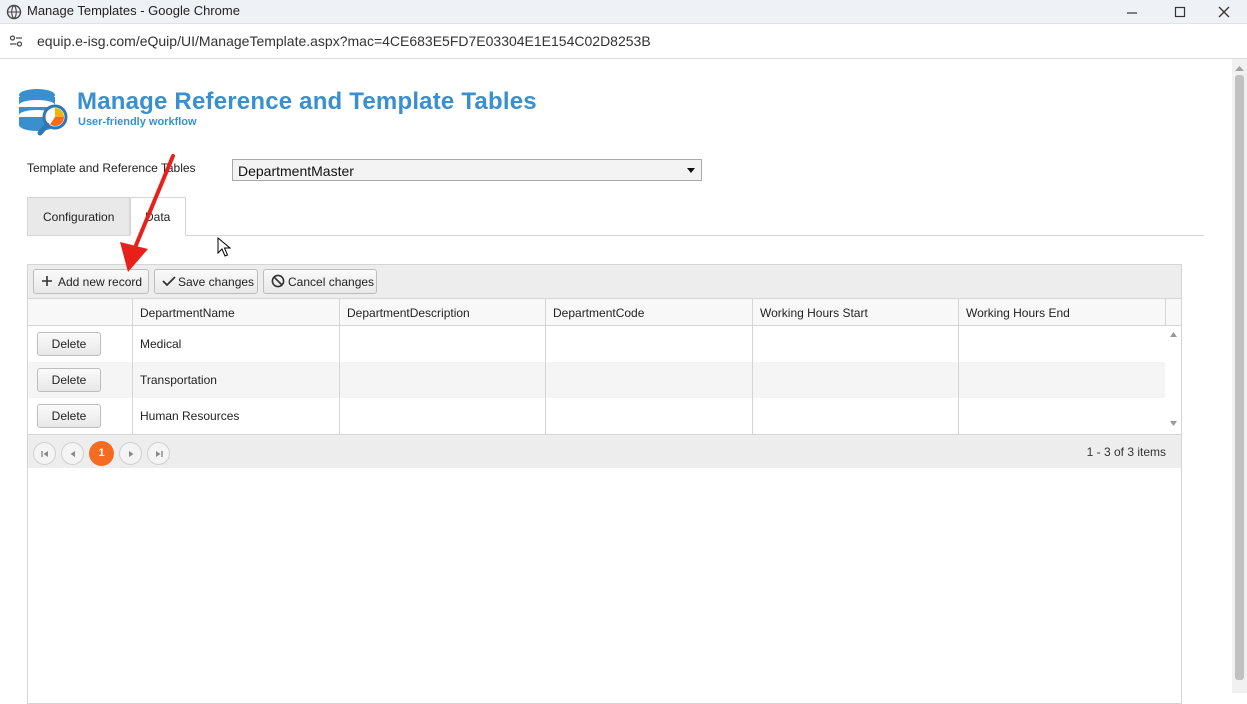  What do you see at coordinates (14, 12) in the screenshot?
I see `globe-icon` at bounding box center [14, 12].